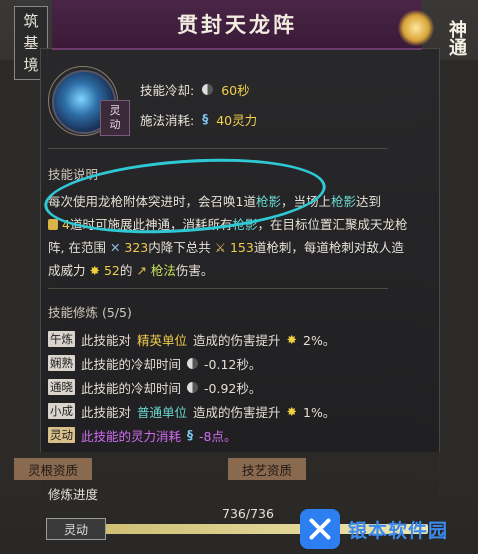 The width and height of the screenshot is (478, 554). I want to click on realm-char: 基, so click(31, 43).